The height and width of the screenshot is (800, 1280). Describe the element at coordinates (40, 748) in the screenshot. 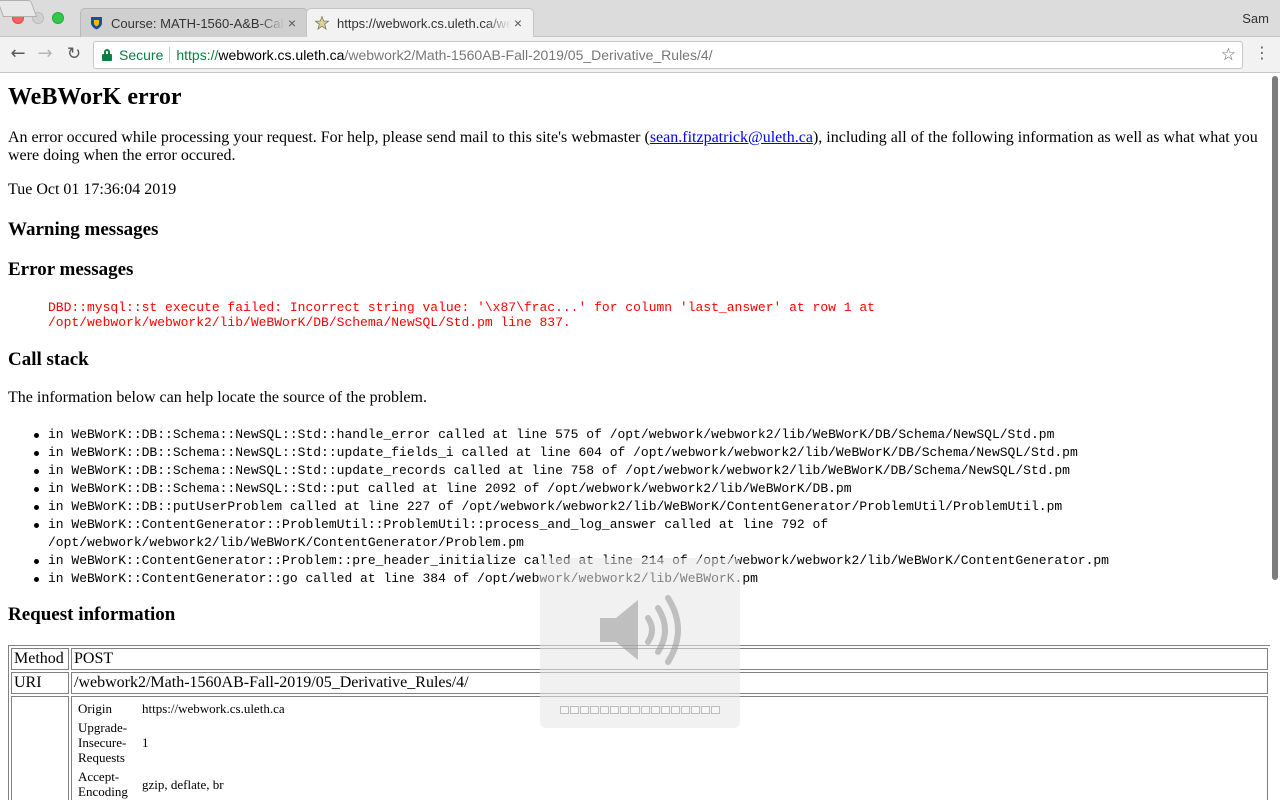

I see `request-key-cell` at that location.